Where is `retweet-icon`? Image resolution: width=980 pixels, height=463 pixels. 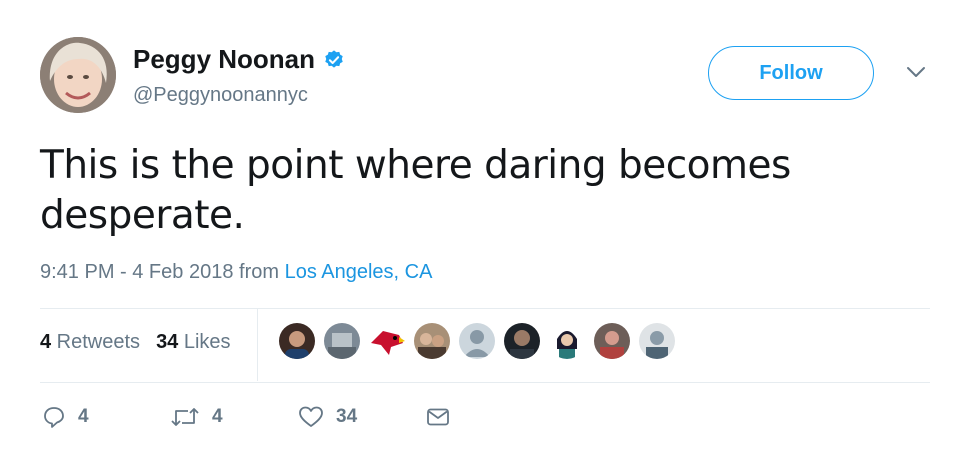
retweet-icon is located at coordinates (185, 417).